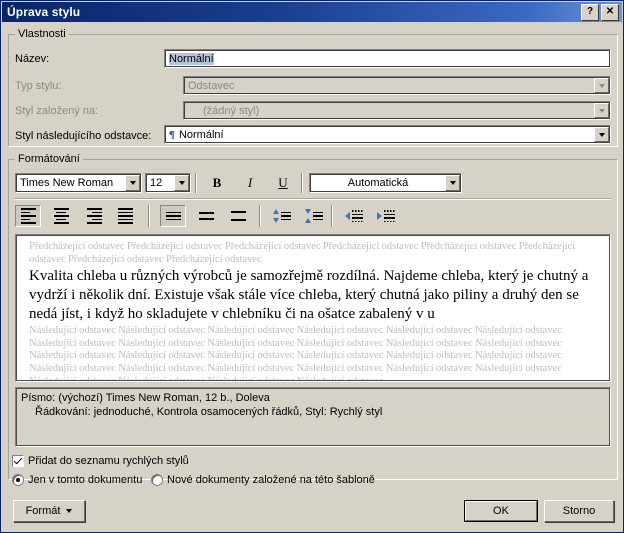 Image resolution: width=624 pixels, height=533 pixels. What do you see at coordinates (211, 85) in the screenshot?
I see `style-type-value: Odstavec` at bounding box center [211, 85].